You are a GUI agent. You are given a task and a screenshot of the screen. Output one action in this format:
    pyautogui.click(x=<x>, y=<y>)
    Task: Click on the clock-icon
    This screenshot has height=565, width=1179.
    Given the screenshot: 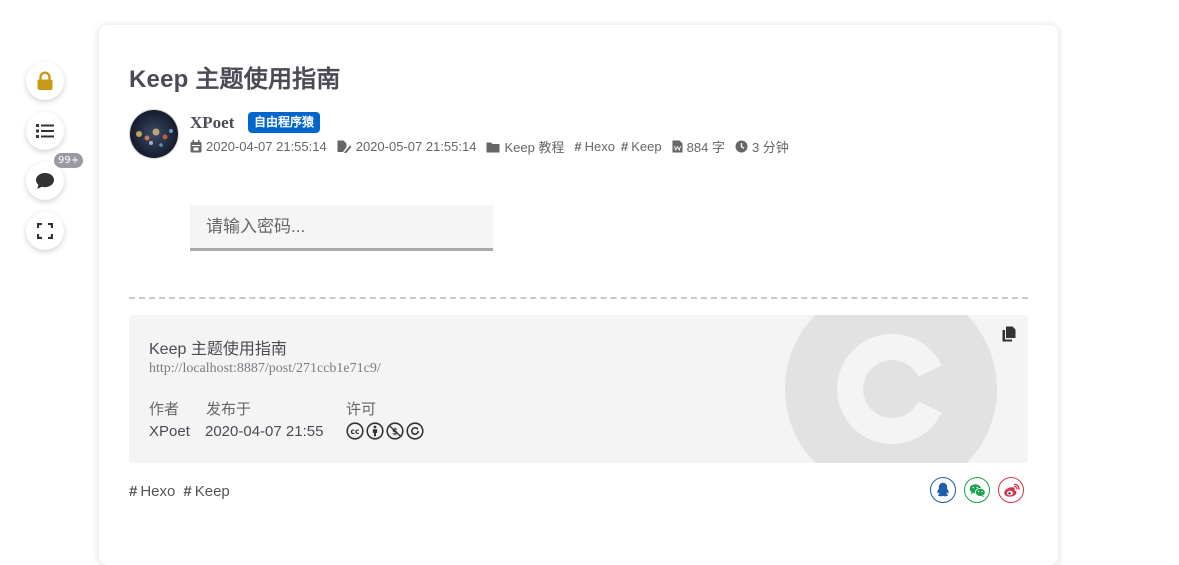 What is the action you would take?
    pyautogui.click(x=741, y=146)
    